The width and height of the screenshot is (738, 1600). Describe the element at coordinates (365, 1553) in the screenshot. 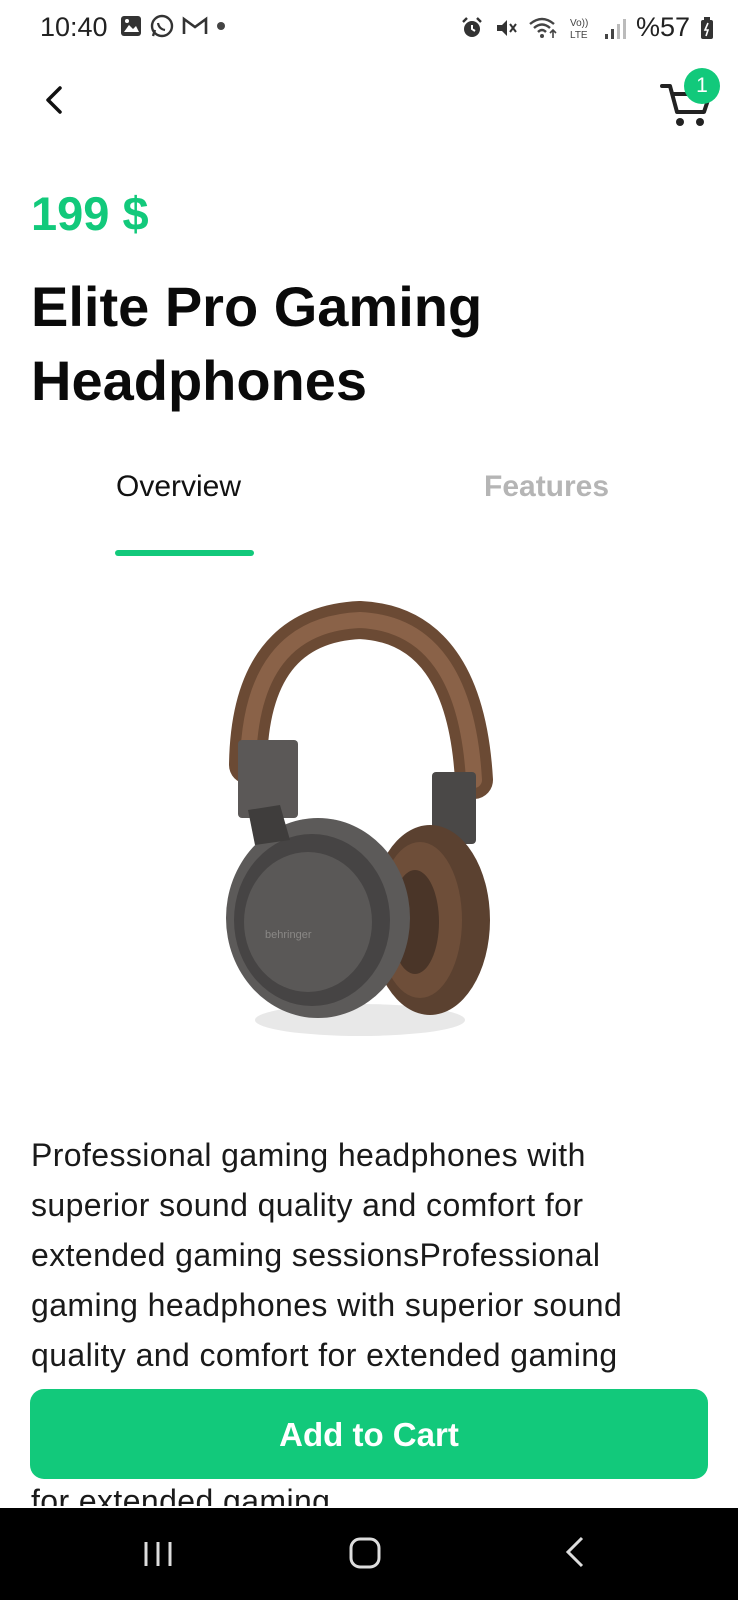

I see `home-icon` at that location.